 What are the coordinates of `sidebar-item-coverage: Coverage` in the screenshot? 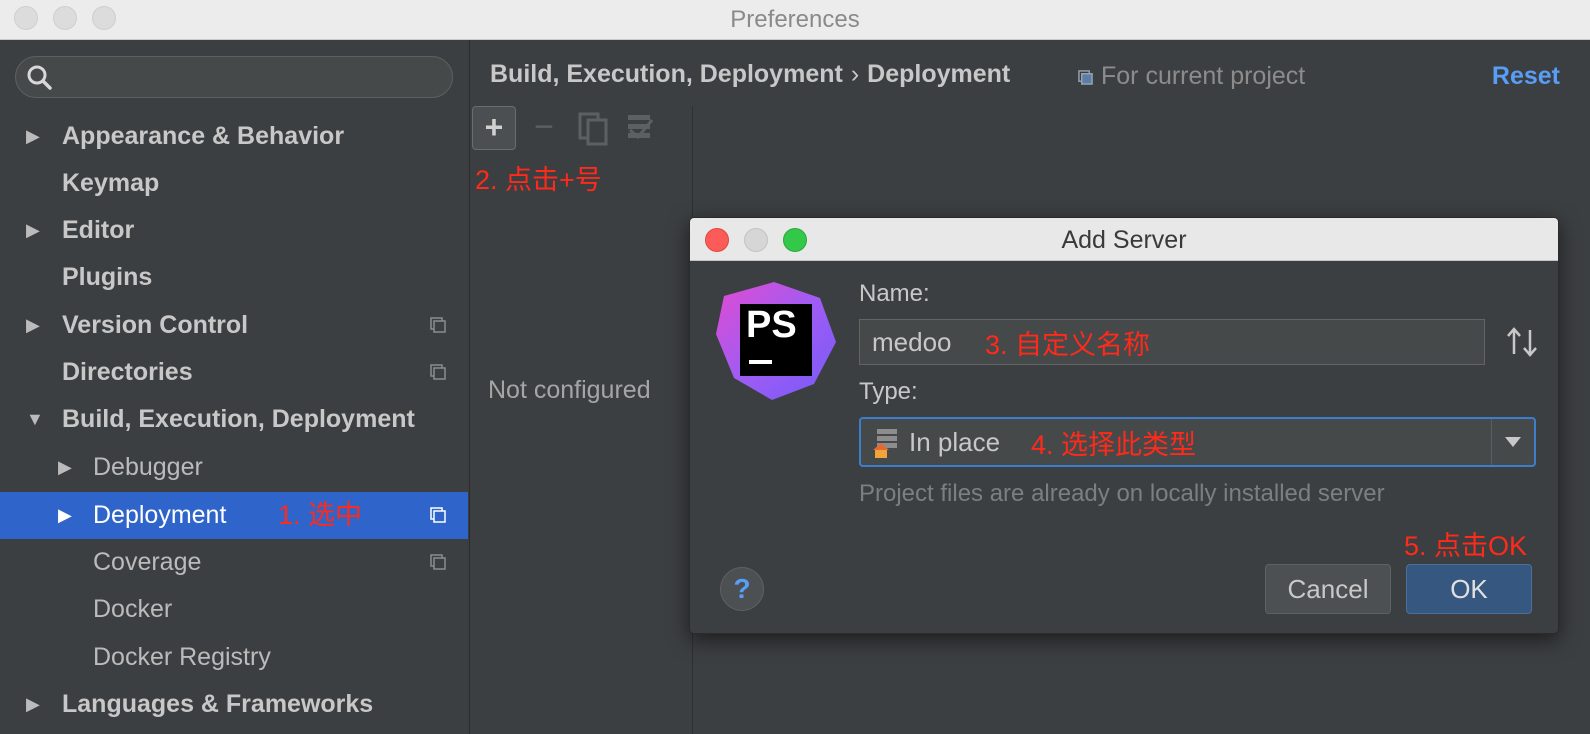 It's located at (234, 562).